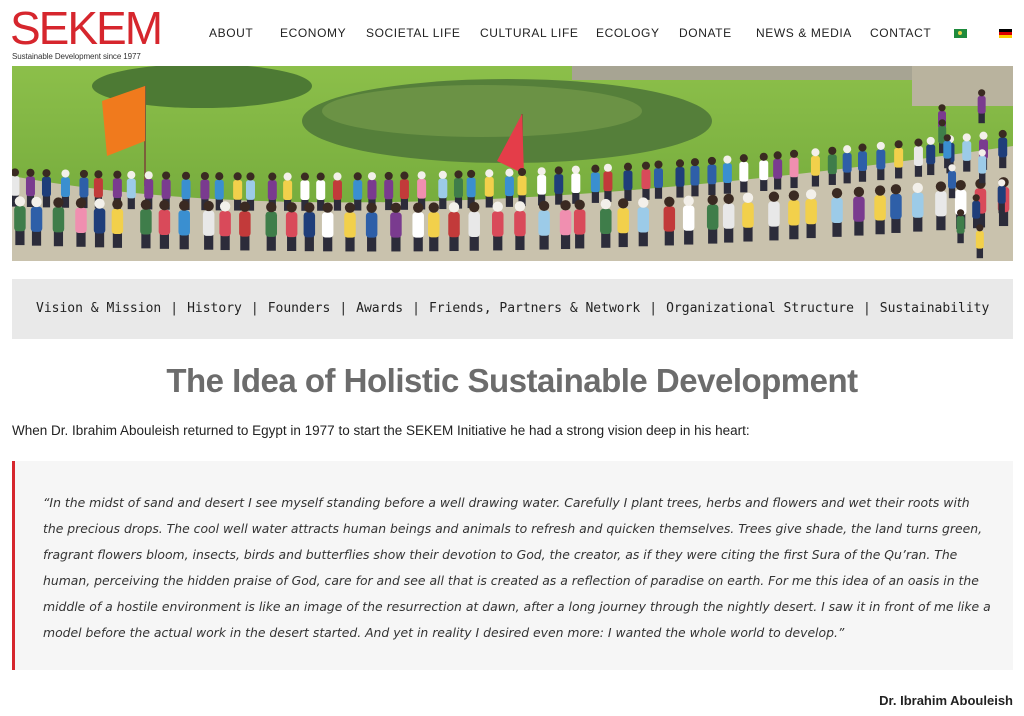  I want to click on nav-item-economy: ECONOMY, so click(313, 33).